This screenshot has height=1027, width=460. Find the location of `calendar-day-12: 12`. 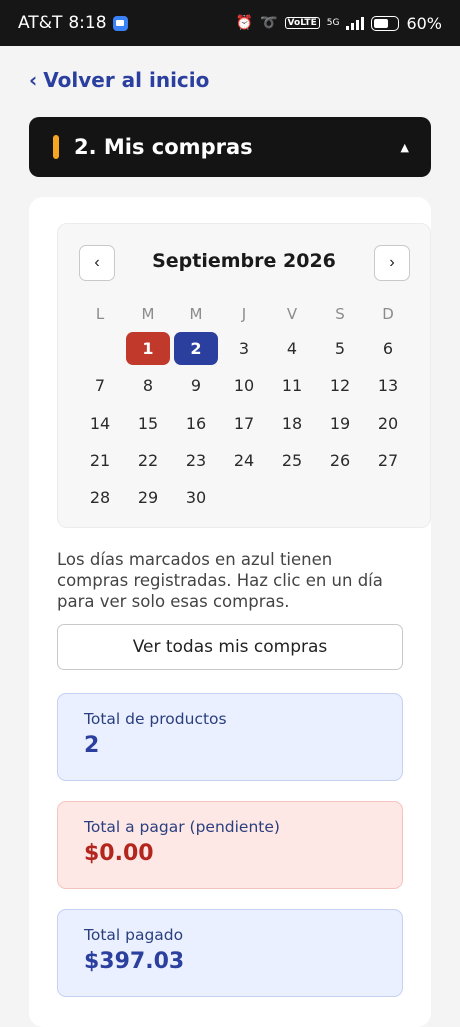

calendar-day-12: 12 is located at coordinates (340, 385).